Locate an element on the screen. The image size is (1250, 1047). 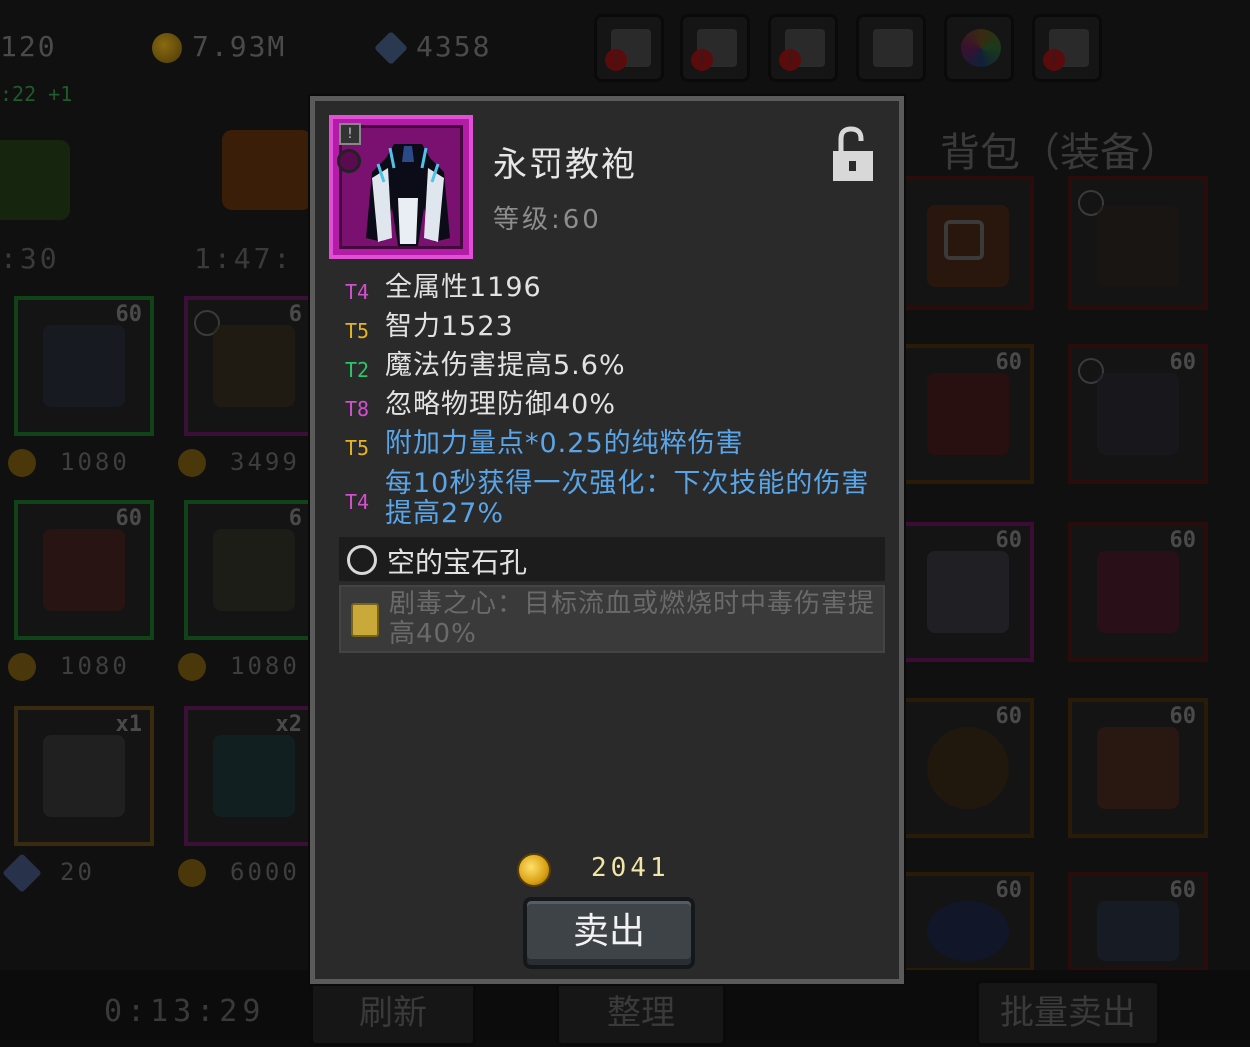
settings-button is located at coordinates (891, 48).